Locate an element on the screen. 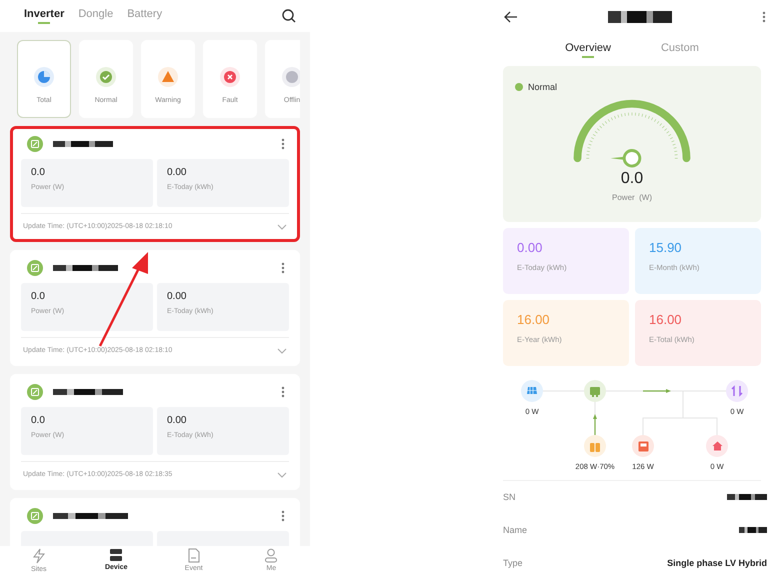  meter-icon is located at coordinates (643, 446).